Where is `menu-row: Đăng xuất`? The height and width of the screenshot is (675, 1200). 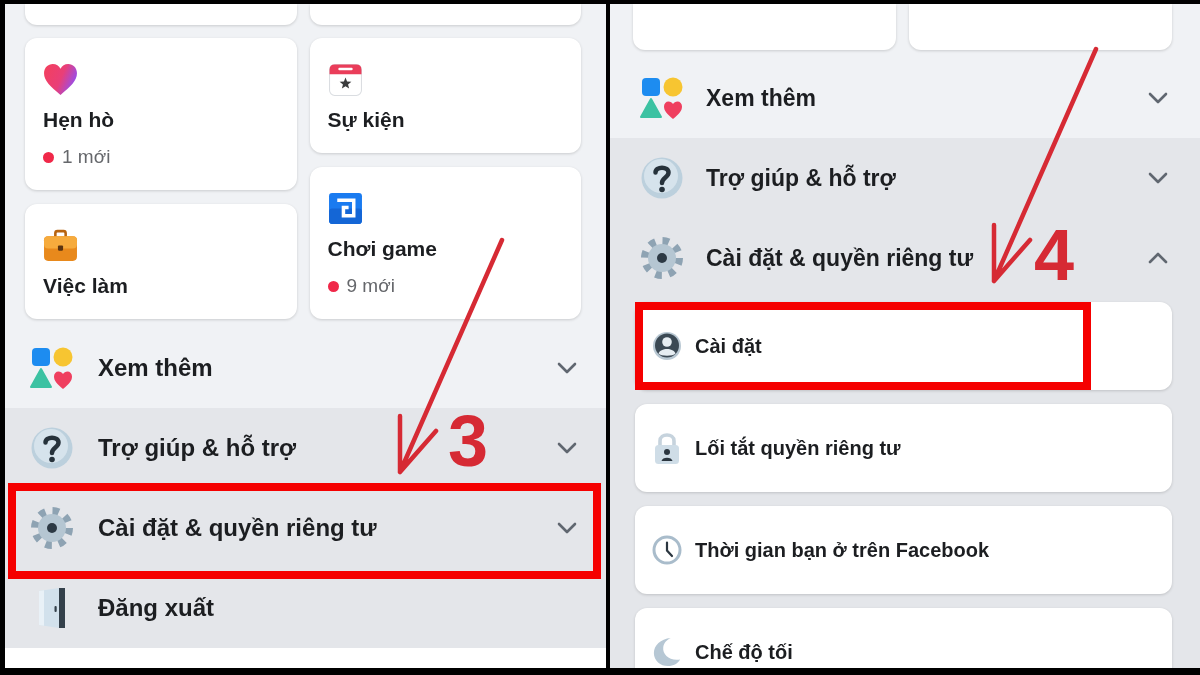 menu-row: Đăng xuất is located at coordinates (305, 608).